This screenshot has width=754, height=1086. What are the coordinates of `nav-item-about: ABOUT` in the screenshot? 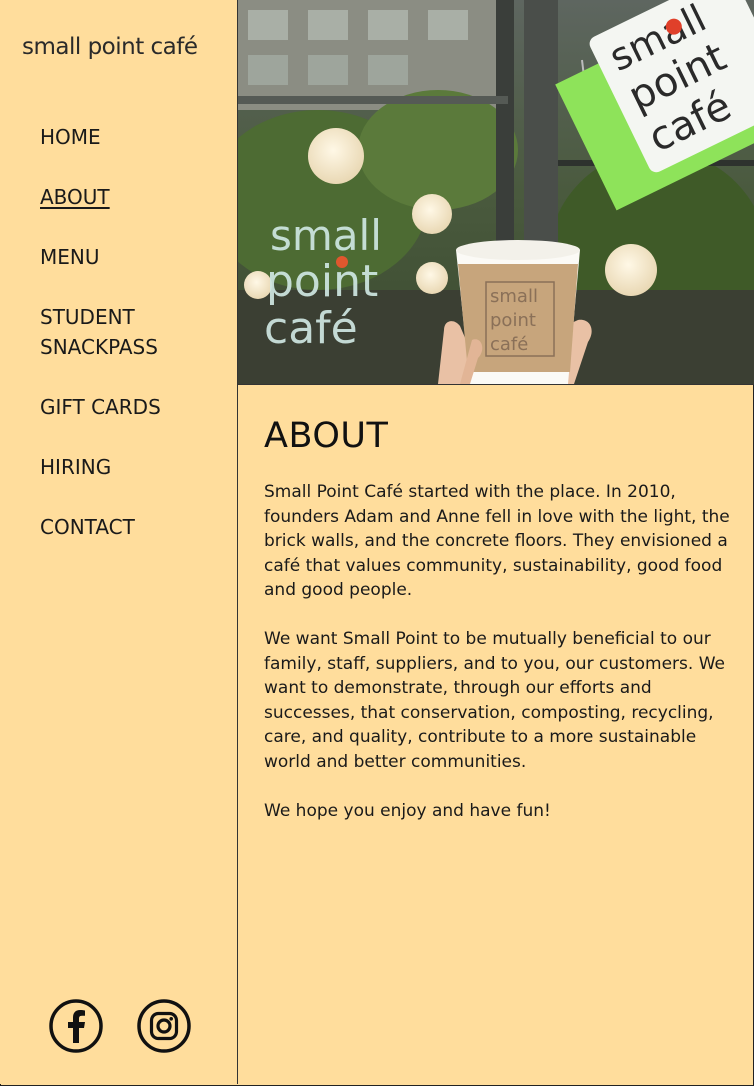 It's located at (120, 197).